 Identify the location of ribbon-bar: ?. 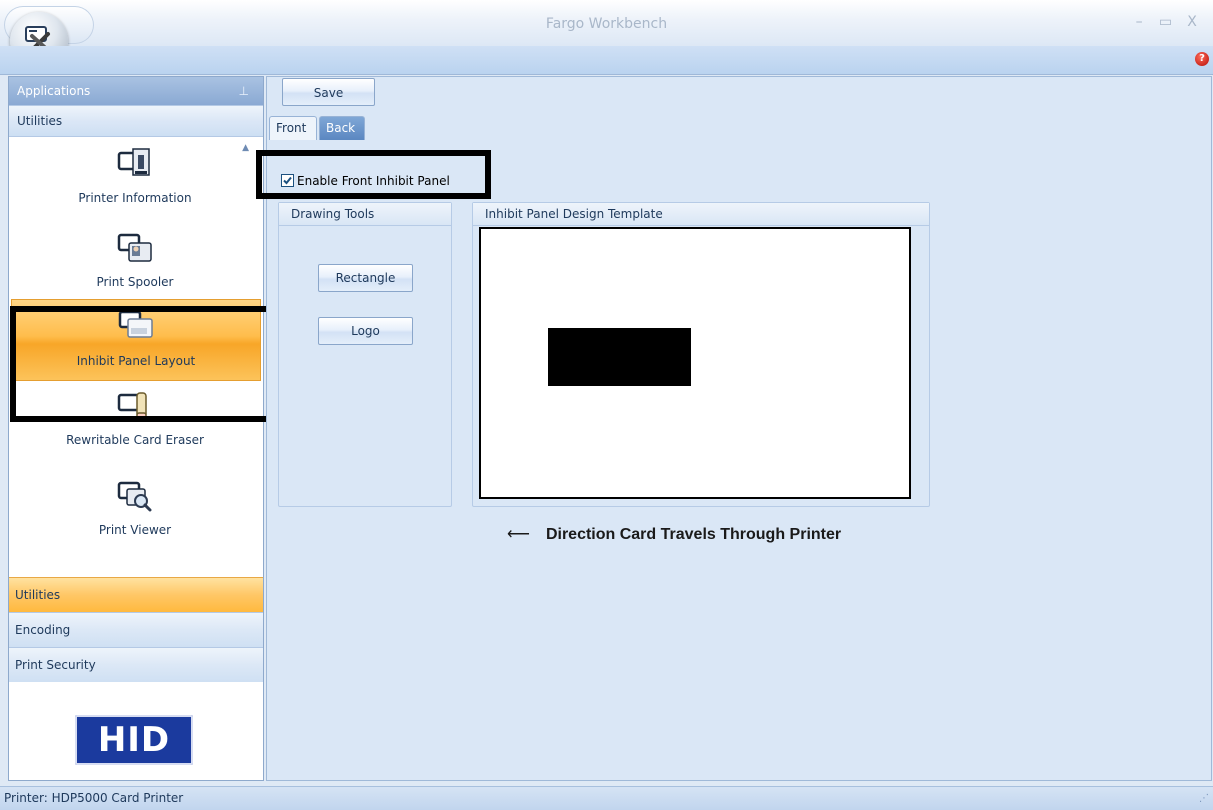
(606, 60).